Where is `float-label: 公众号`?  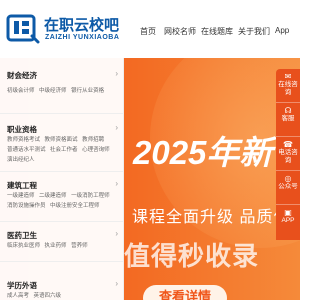
float-label: 公众号 is located at coordinates (288, 186).